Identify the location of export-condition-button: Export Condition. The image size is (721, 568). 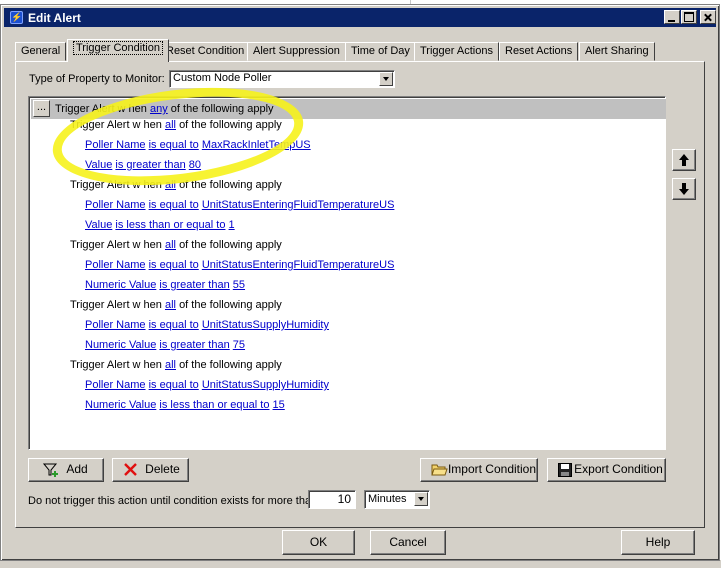
(606, 470).